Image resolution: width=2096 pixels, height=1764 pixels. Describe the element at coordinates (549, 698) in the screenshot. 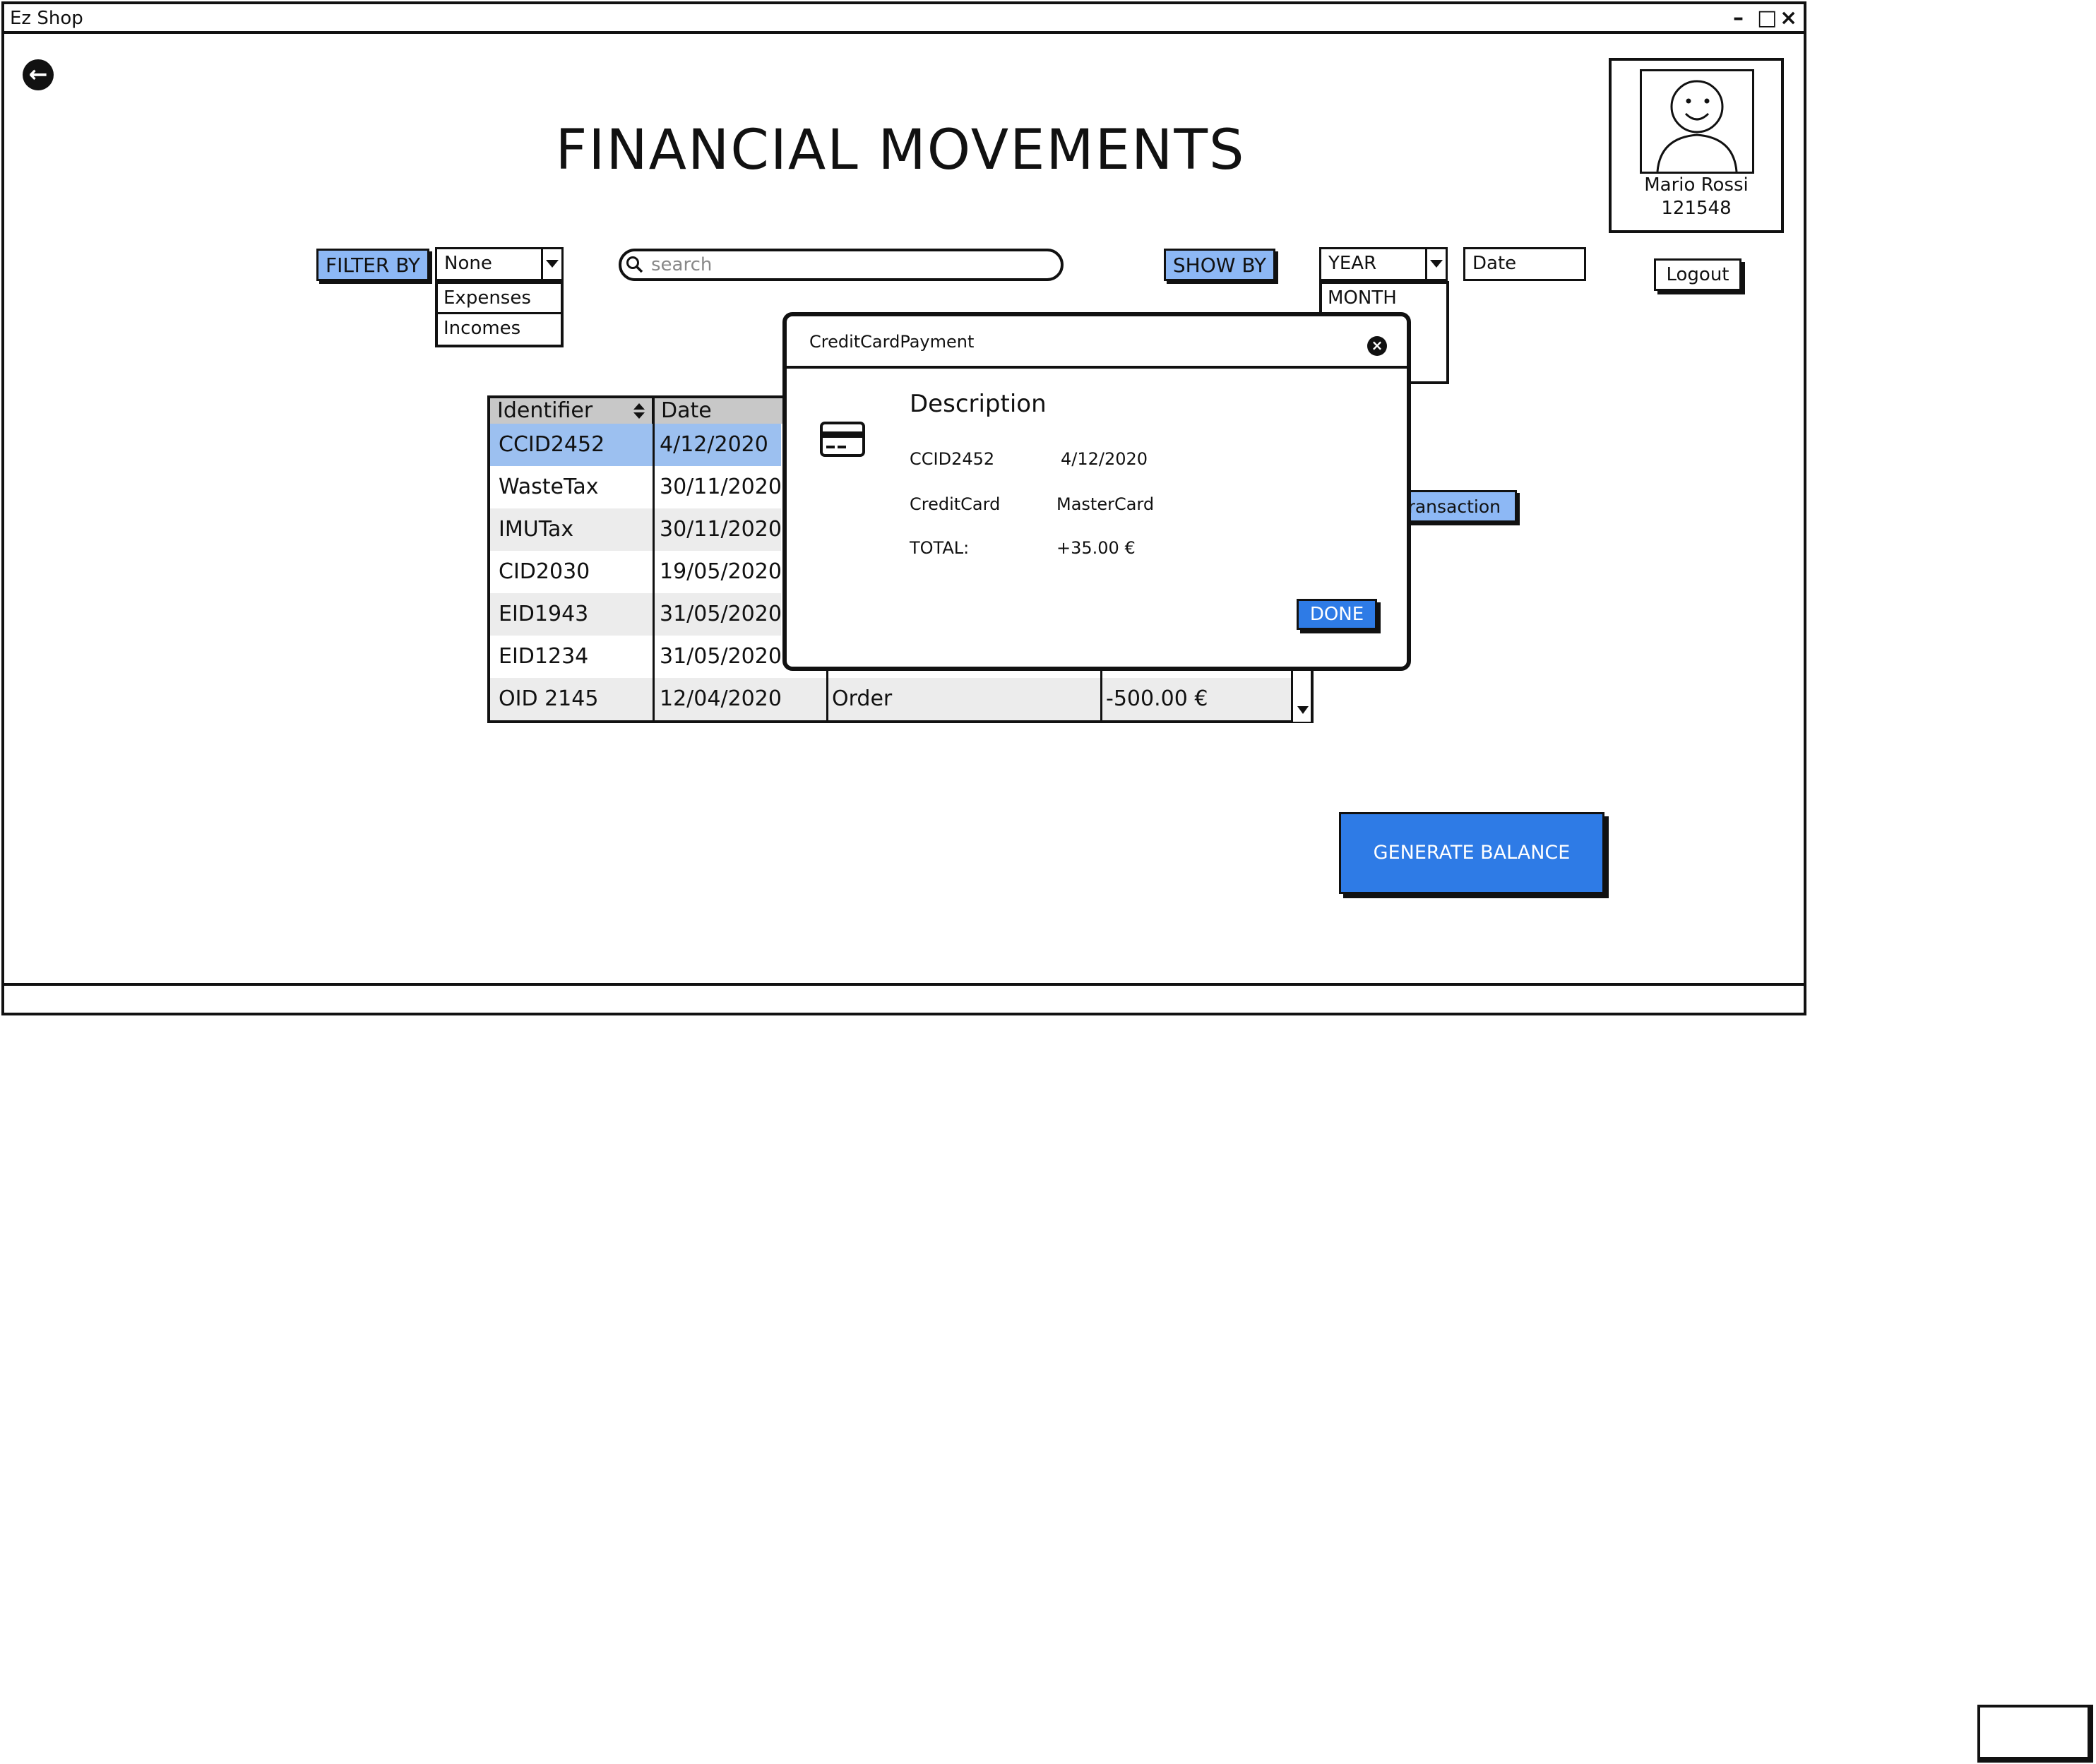

I see `cell-identifier: OID 2145` at that location.